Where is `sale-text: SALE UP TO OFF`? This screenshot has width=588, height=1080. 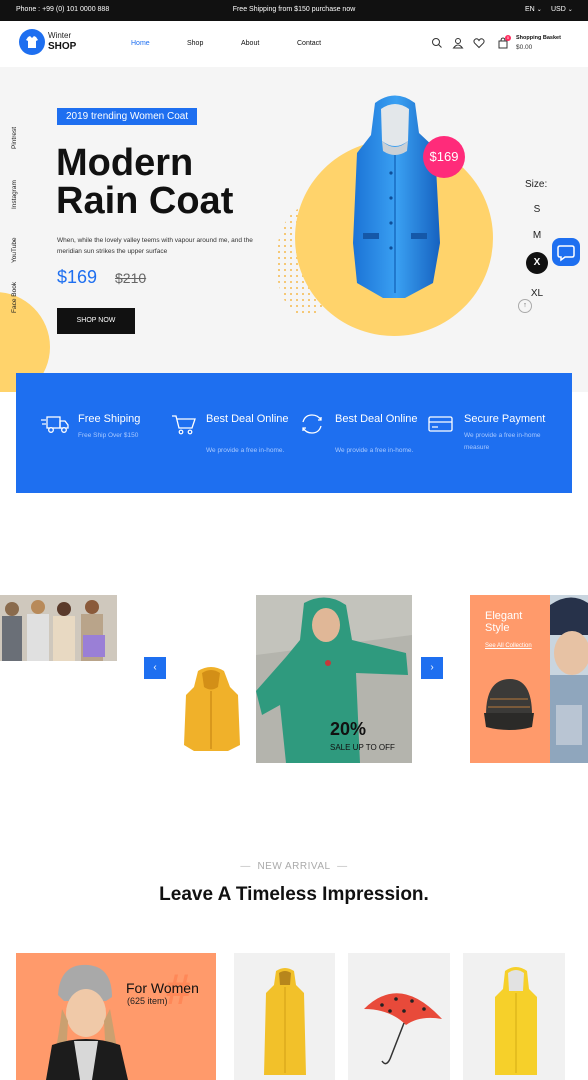 sale-text: SALE UP TO OFF is located at coordinates (362, 747).